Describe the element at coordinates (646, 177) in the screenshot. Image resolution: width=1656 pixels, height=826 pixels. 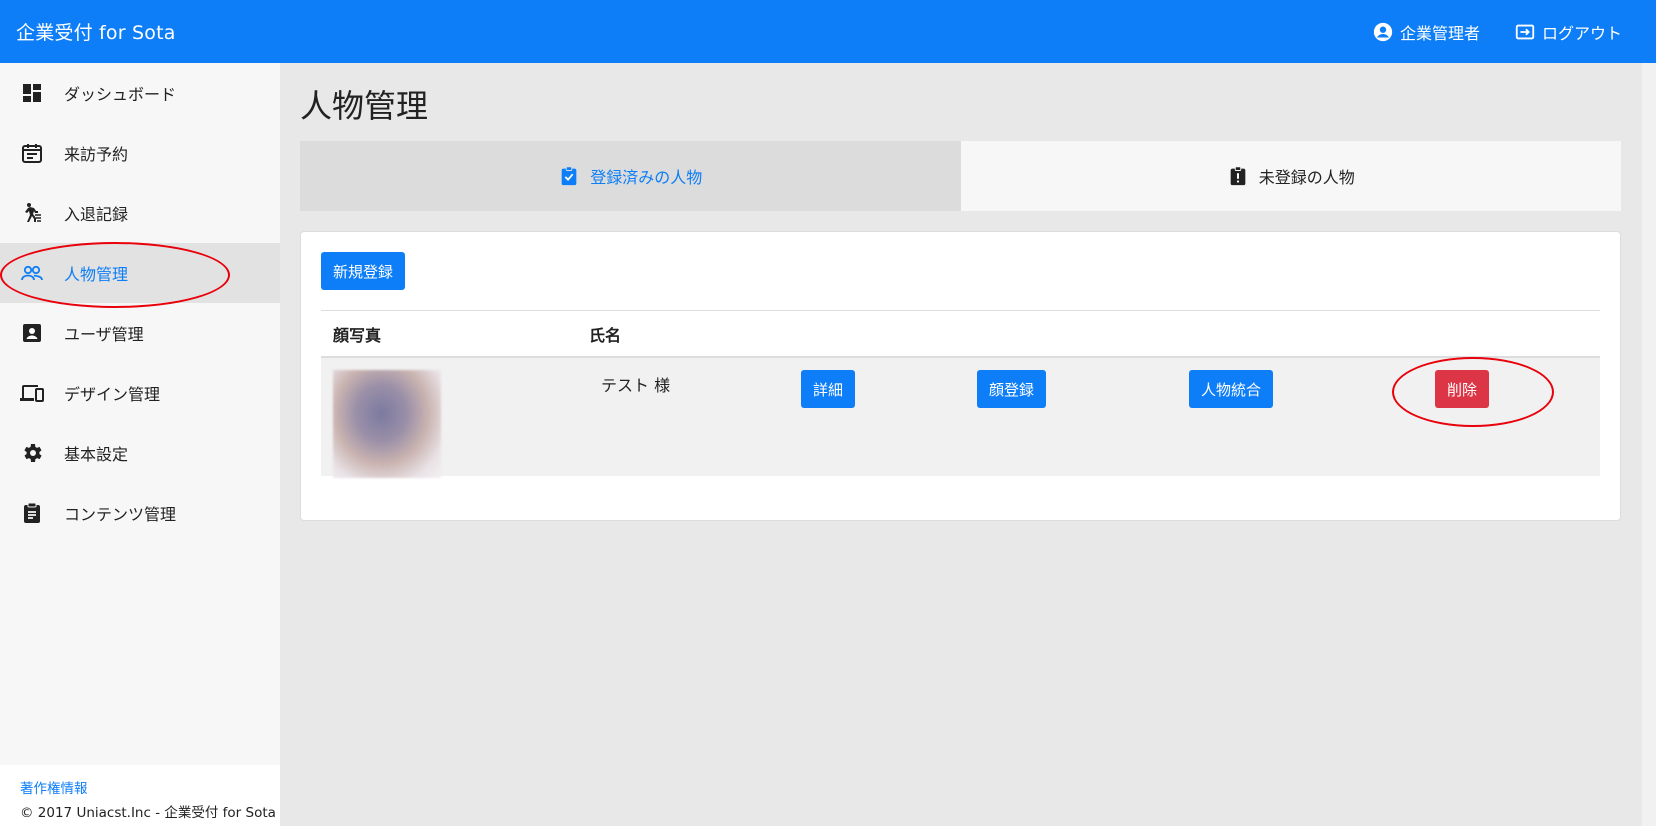
I see `tab-label: 登録済みの人物` at that location.